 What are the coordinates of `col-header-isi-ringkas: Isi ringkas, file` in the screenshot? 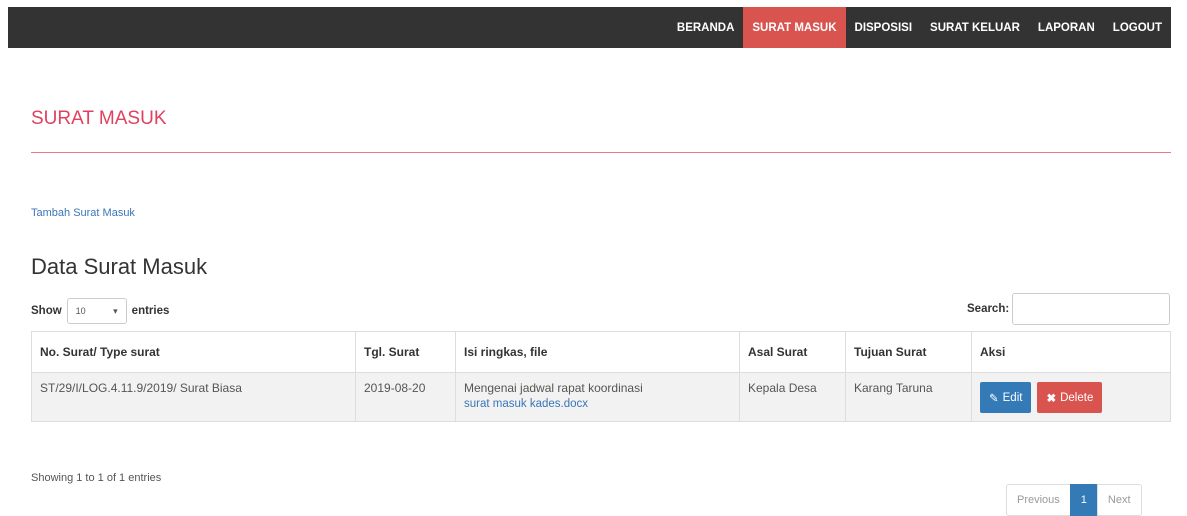 It's located at (597, 352).